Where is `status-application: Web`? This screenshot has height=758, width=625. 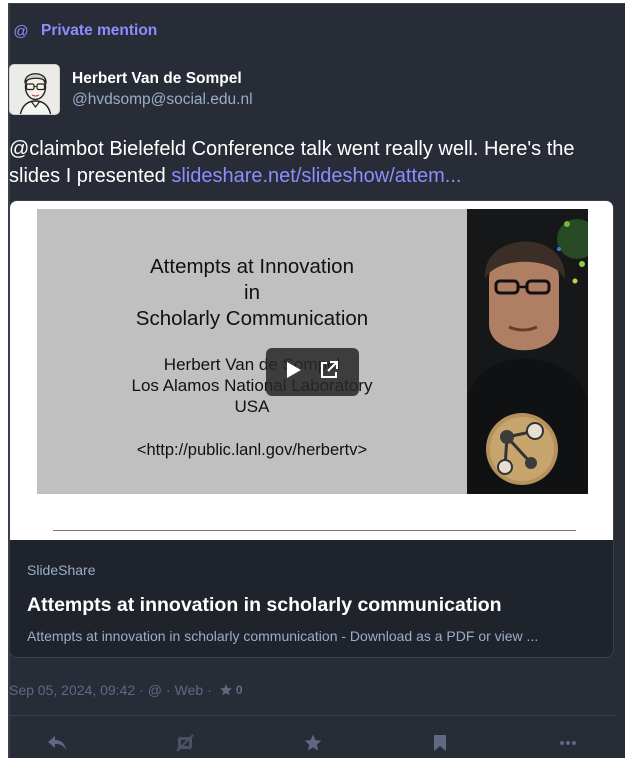 status-application: Web is located at coordinates (189, 690).